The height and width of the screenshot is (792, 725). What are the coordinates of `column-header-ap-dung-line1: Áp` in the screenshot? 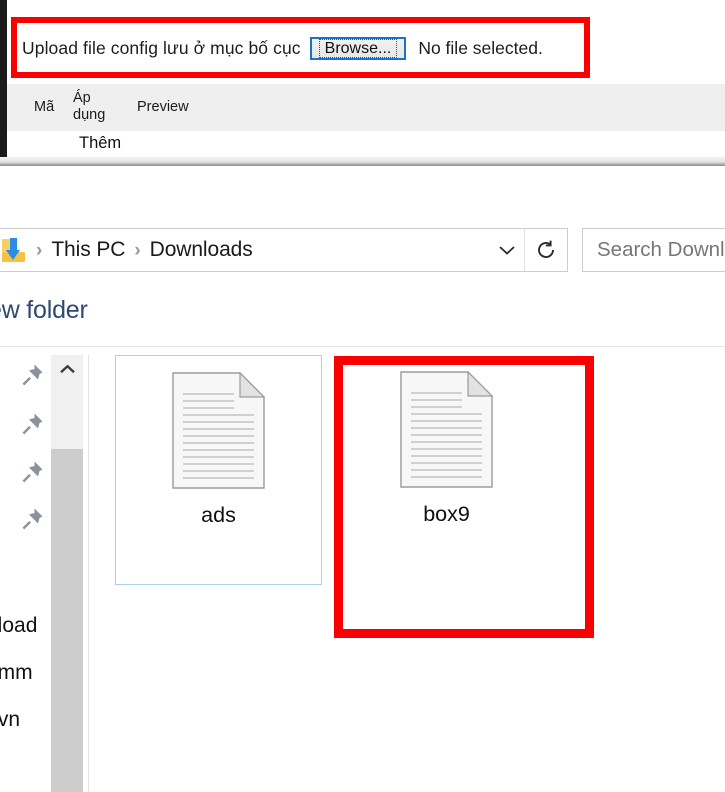 It's located at (82, 98).